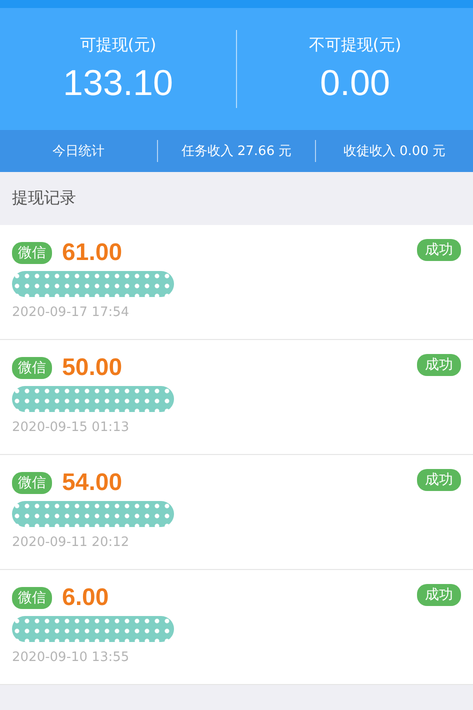 The image size is (473, 710). I want to click on stat-text: 今日统计, so click(79, 151).